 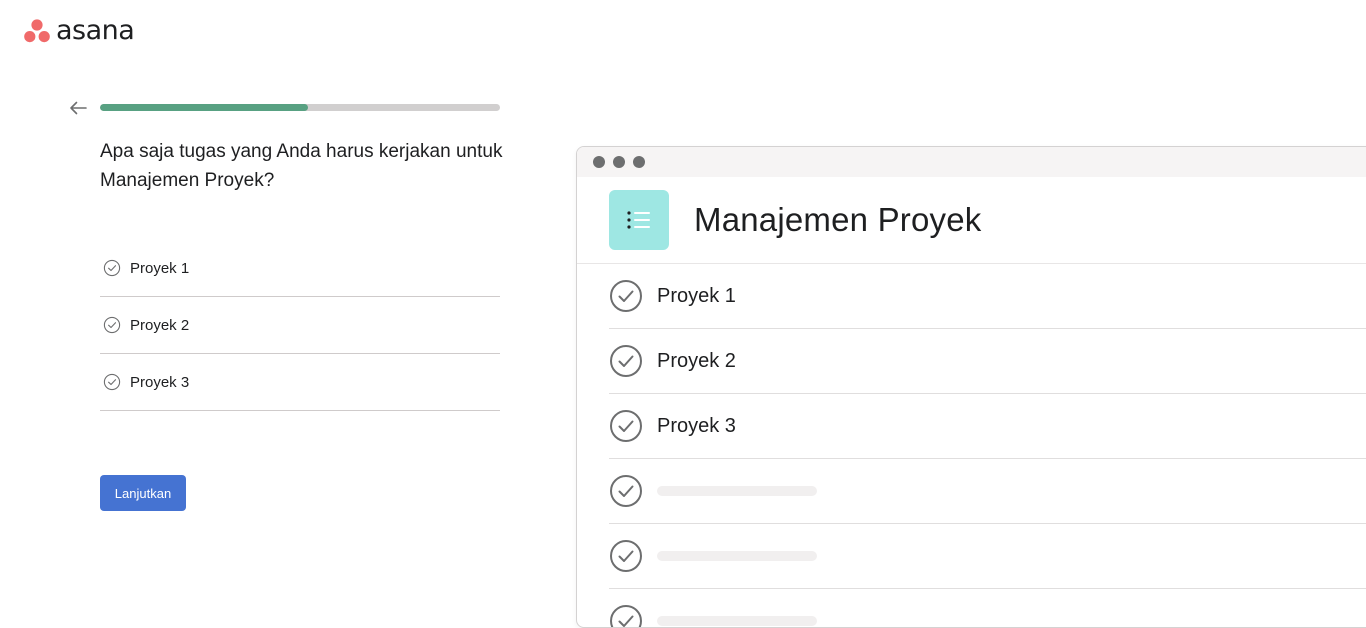 I want to click on list-icon, so click(x=638, y=220).